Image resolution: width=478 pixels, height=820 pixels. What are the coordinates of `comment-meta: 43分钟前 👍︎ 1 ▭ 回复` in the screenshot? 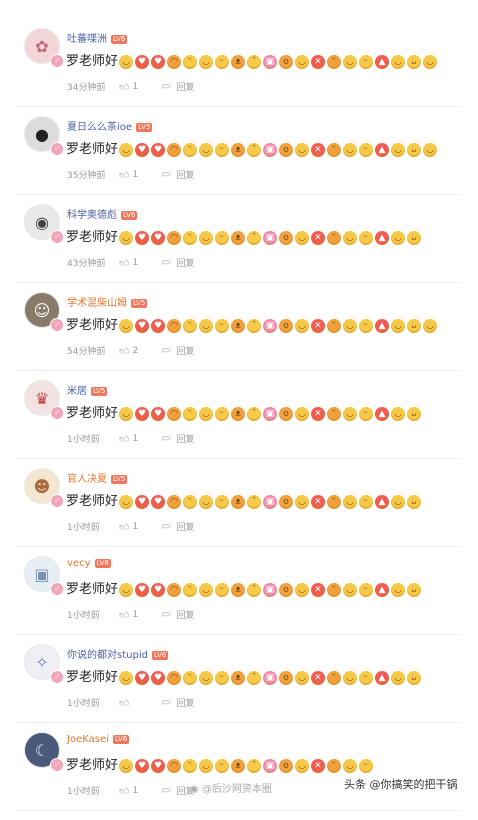 It's located at (130, 262).